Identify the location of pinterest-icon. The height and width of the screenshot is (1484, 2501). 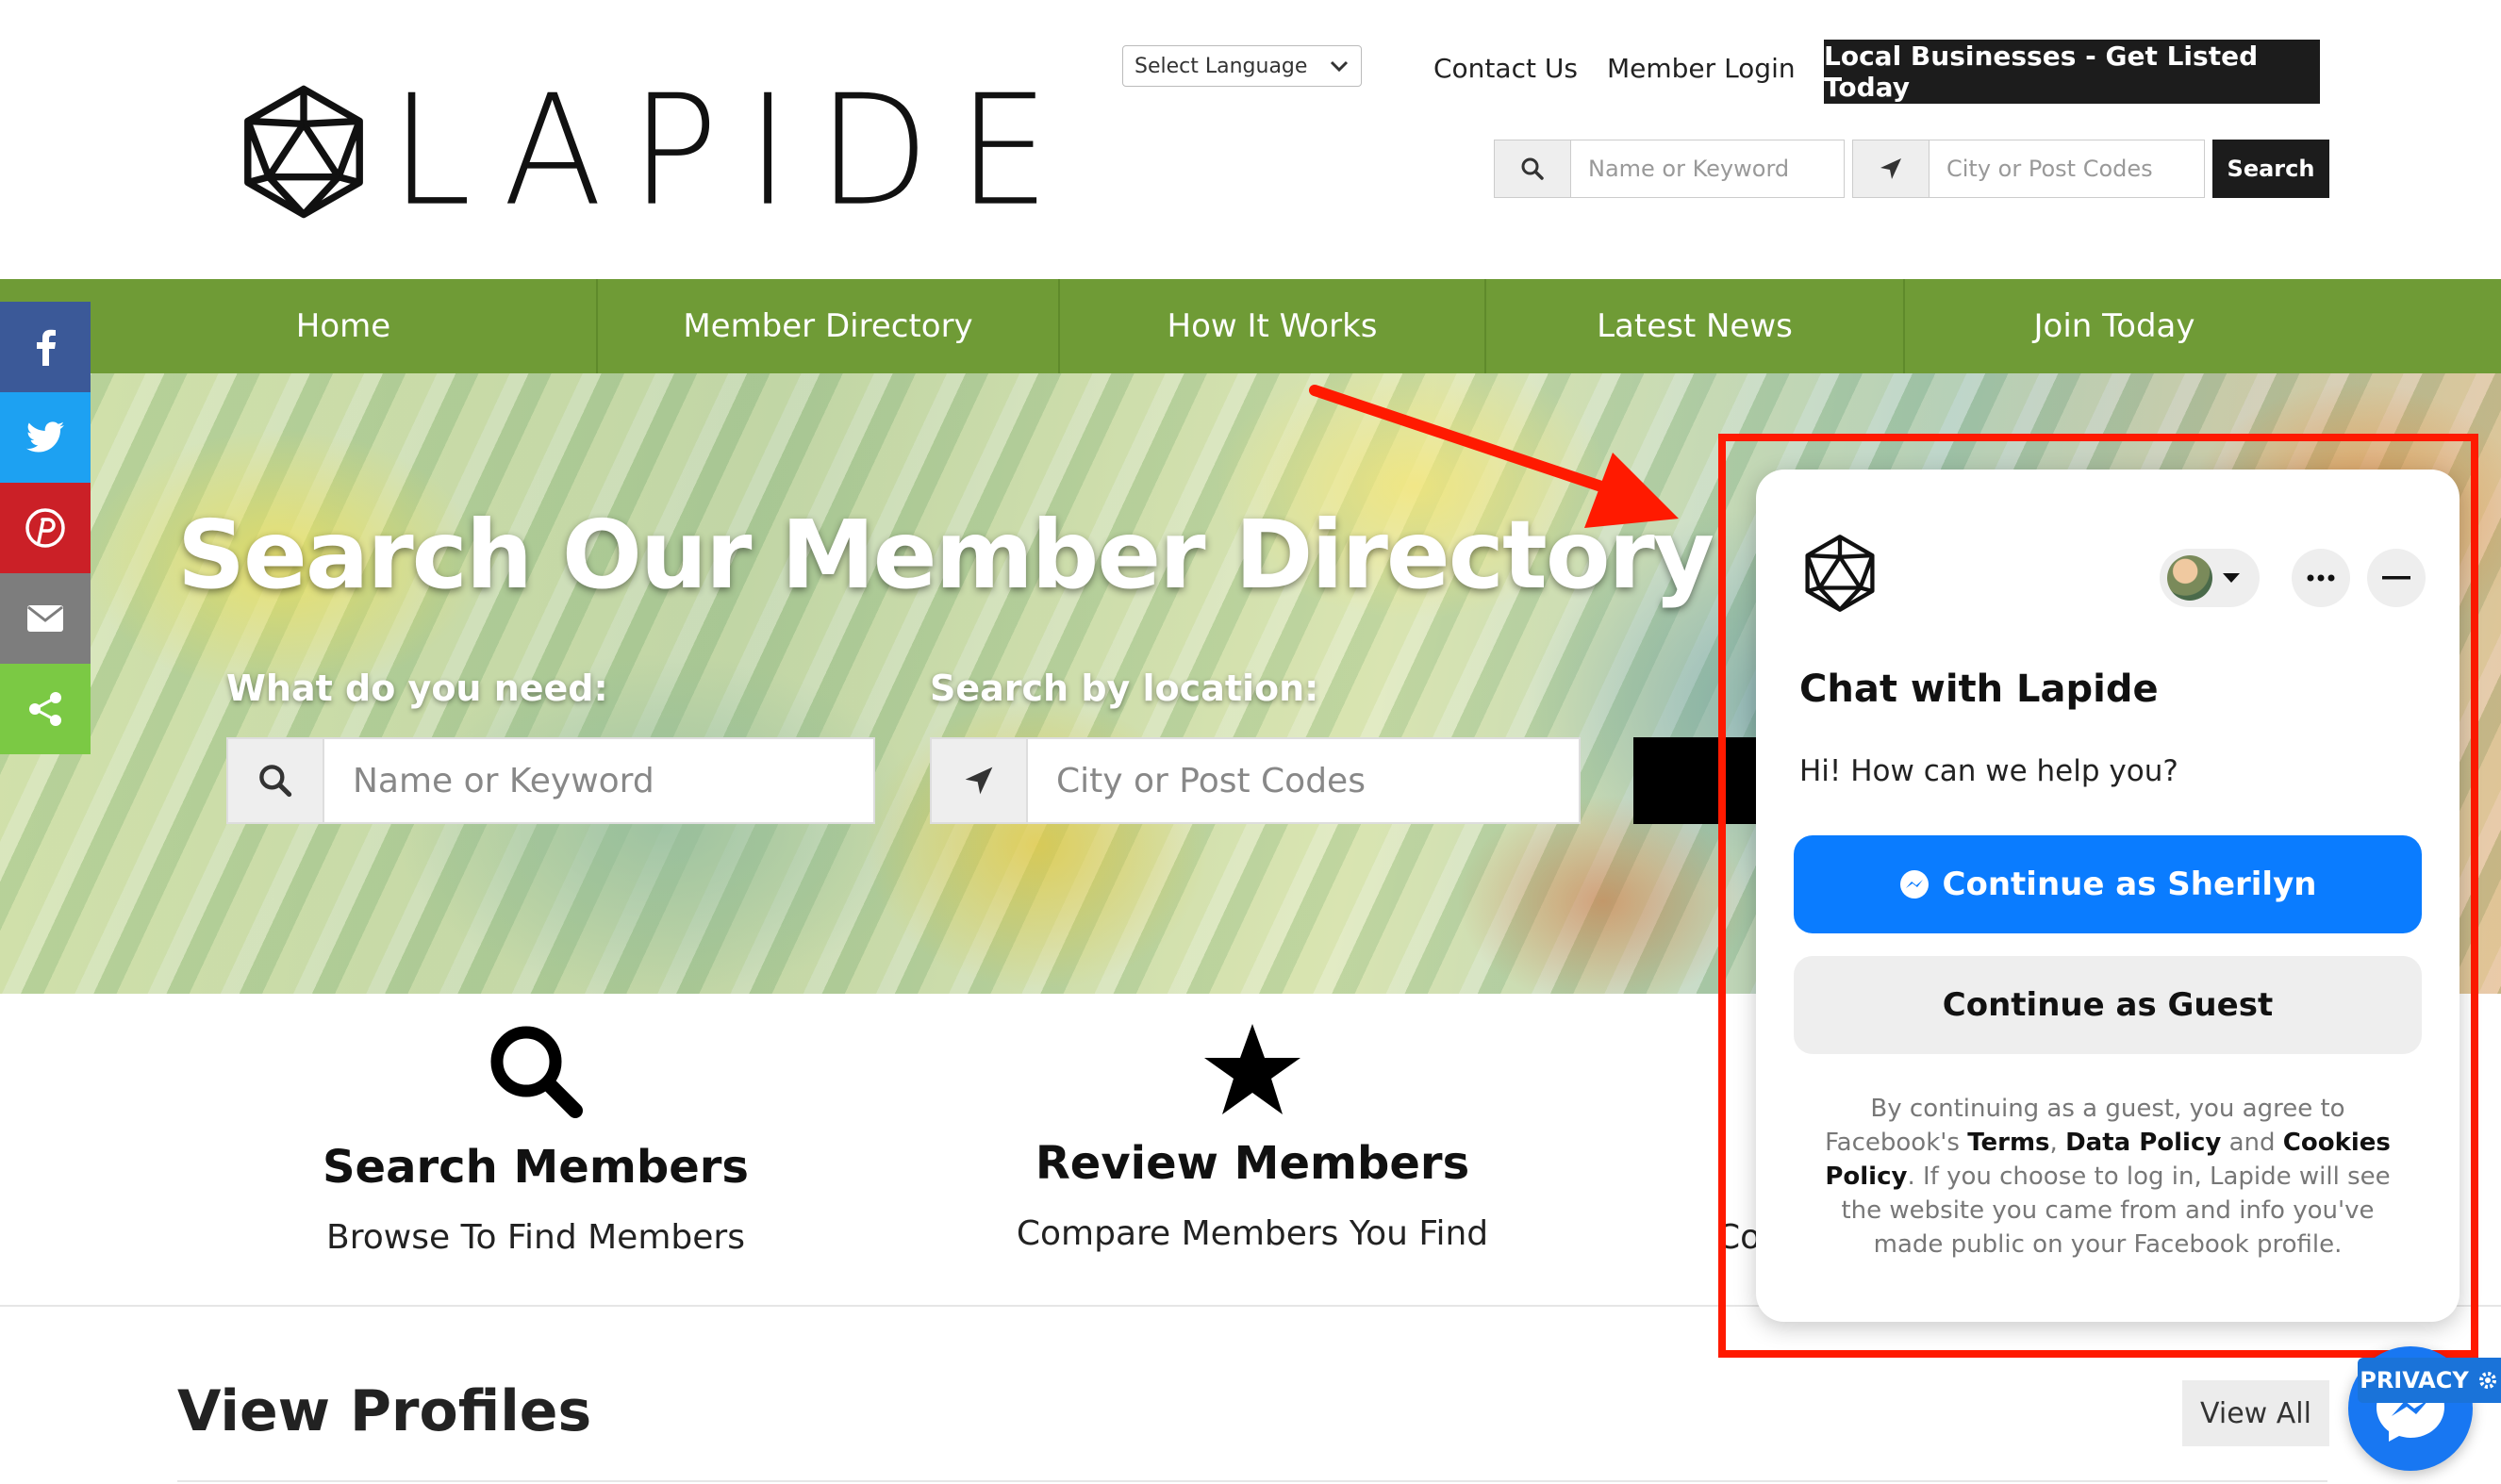
(45, 528).